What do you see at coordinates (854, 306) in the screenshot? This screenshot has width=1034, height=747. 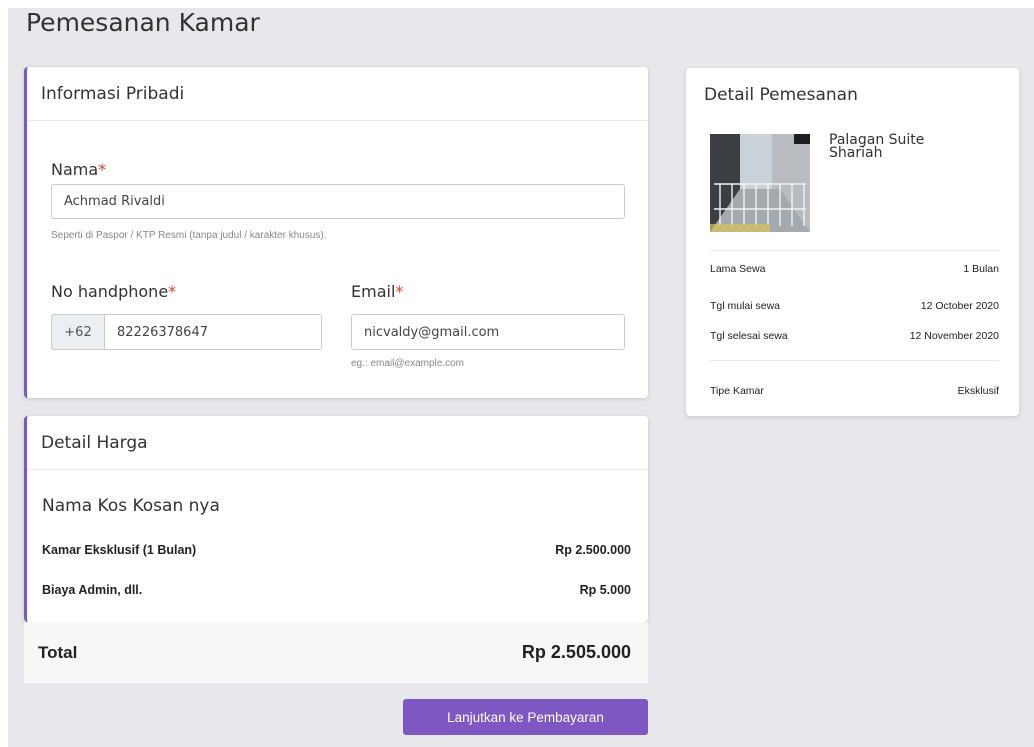 I see `order-row: Tgl mulai sewa 12 October 2020` at bounding box center [854, 306].